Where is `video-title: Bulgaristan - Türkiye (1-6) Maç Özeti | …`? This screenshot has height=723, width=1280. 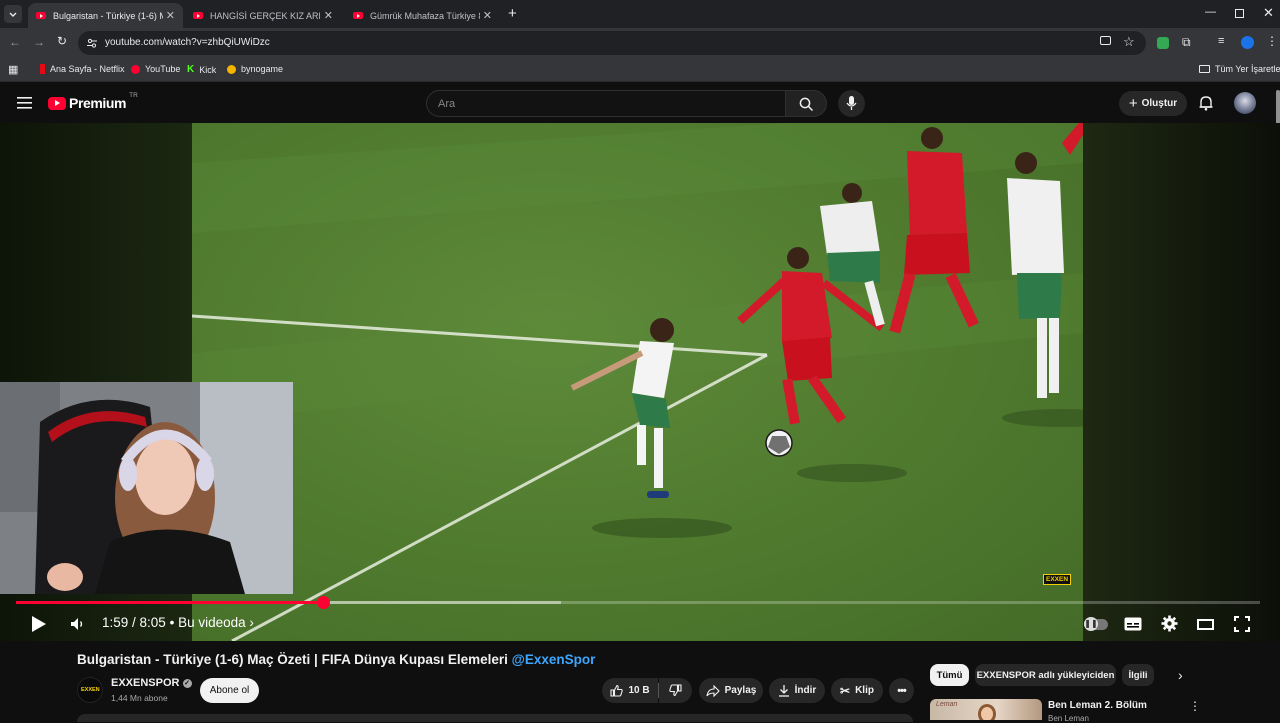
video-title: Bulgaristan - Türkiye (1-6) Maç Özeti | … is located at coordinates (336, 659).